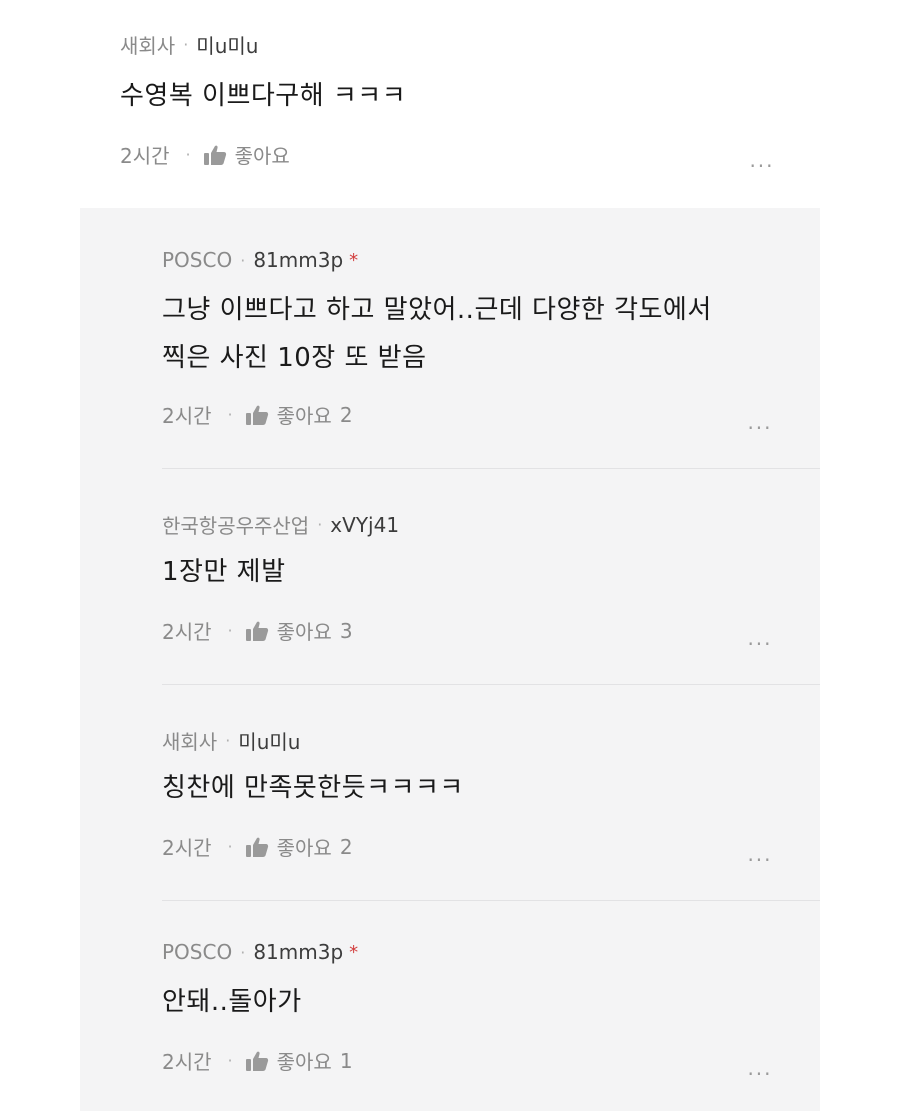 The width and height of the screenshot is (900, 1111). Describe the element at coordinates (263, 96) in the screenshot. I see `comment-text: 수영복 이쁘다구해 ㅋㅋㅋ` at that location.